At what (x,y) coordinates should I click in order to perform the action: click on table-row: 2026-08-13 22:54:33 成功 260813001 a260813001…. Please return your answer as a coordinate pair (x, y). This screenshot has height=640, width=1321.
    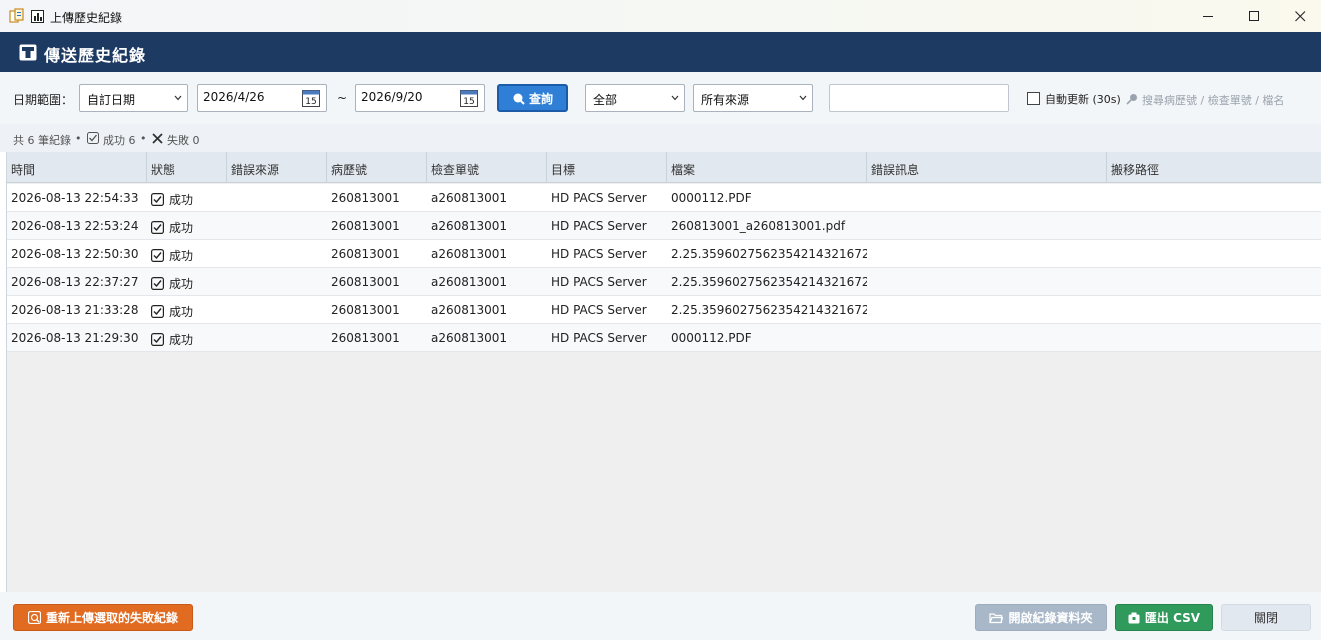
    Looking at the image, I should click on (664, 198).